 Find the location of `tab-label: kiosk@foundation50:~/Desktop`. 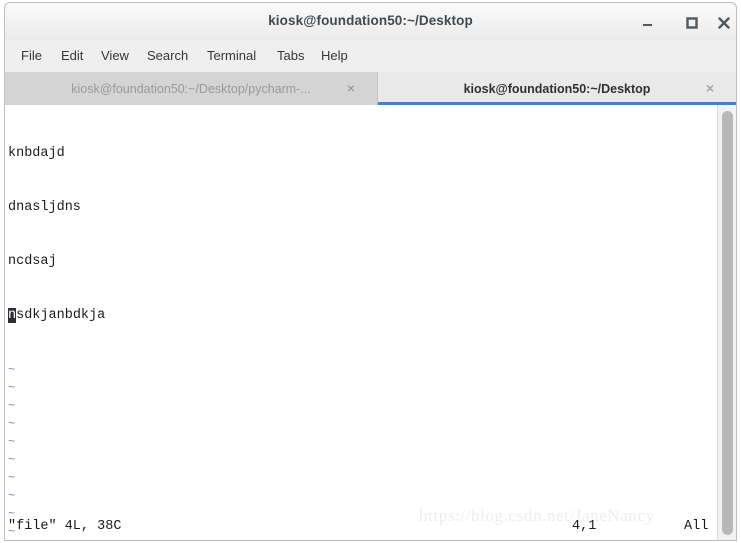

tab-label: kiosk@foundation50:~/Desktop is located at coordinates (557, 88).